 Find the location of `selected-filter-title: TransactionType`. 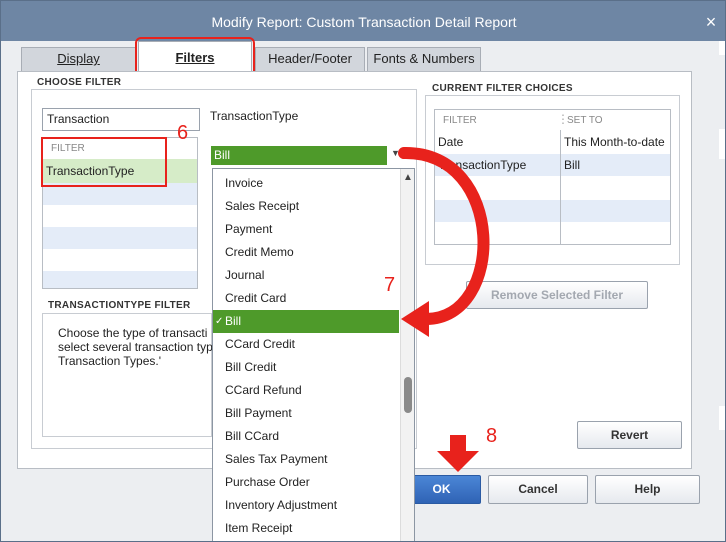

selected-filter-title: TransactionType is located at coordinates (254, 116).